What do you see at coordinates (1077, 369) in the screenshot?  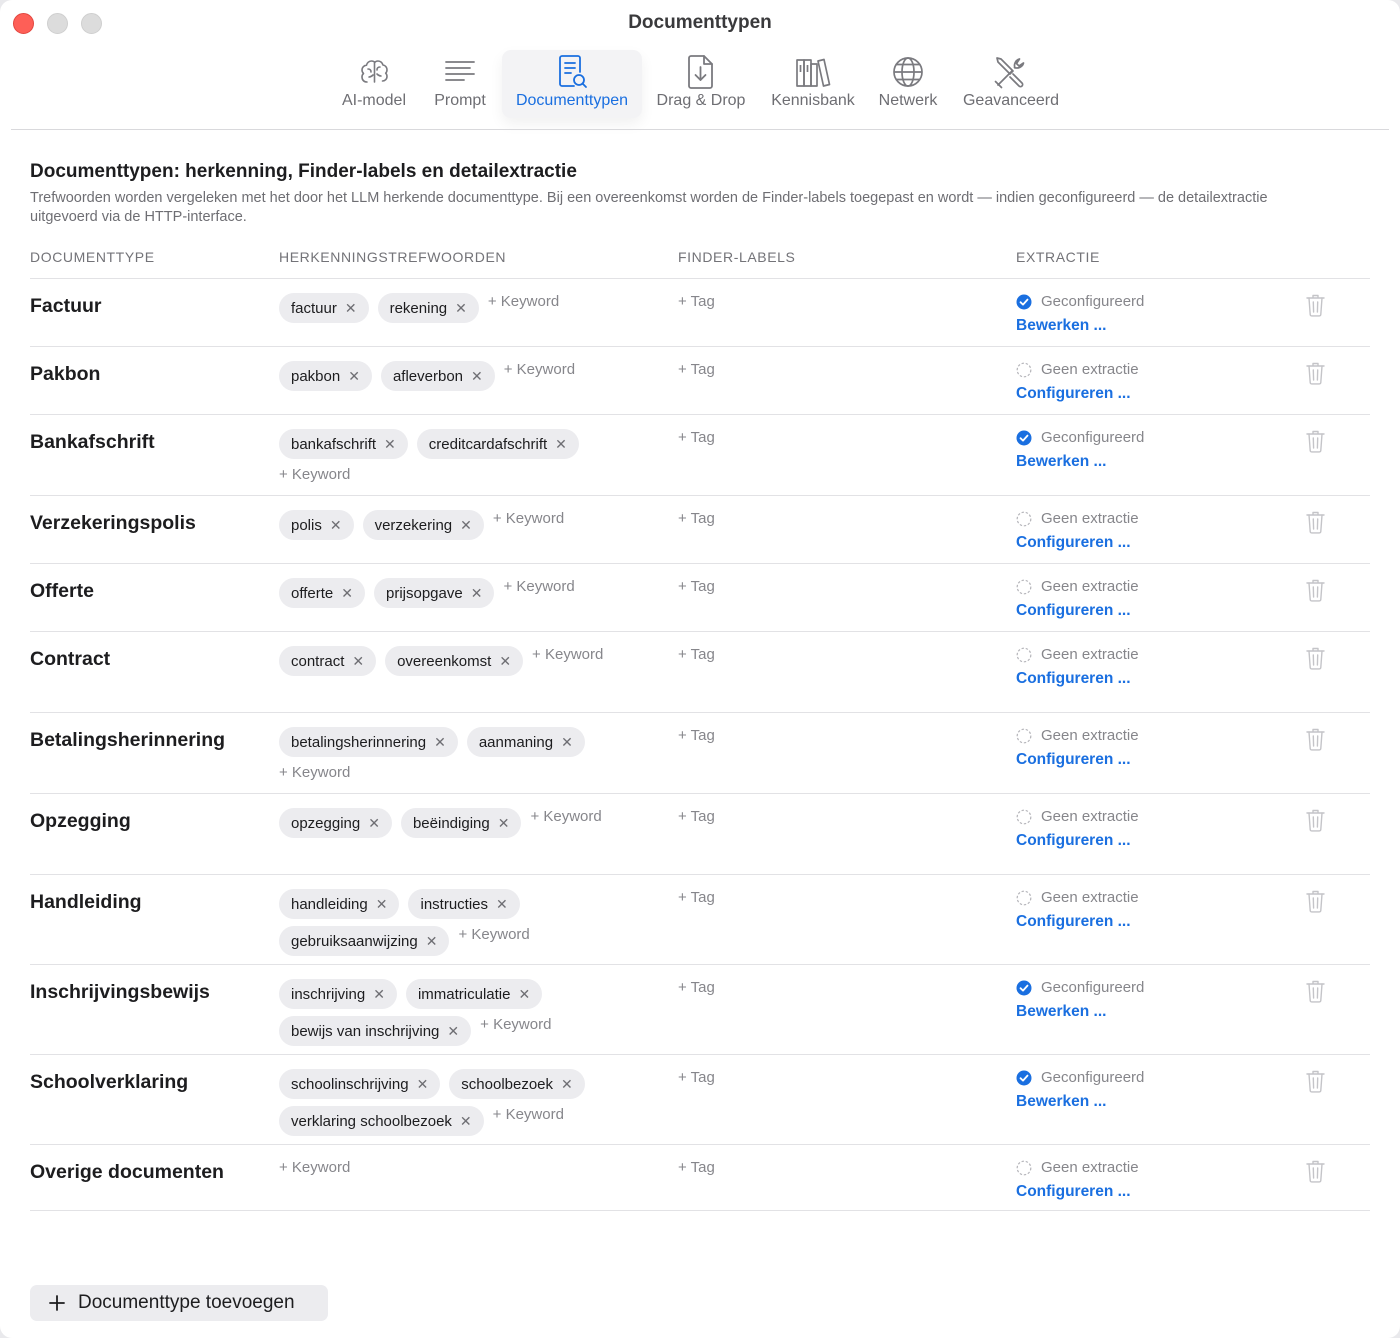 I see `extraction-status: Geen extractie` at bounding box center [1077, 369].